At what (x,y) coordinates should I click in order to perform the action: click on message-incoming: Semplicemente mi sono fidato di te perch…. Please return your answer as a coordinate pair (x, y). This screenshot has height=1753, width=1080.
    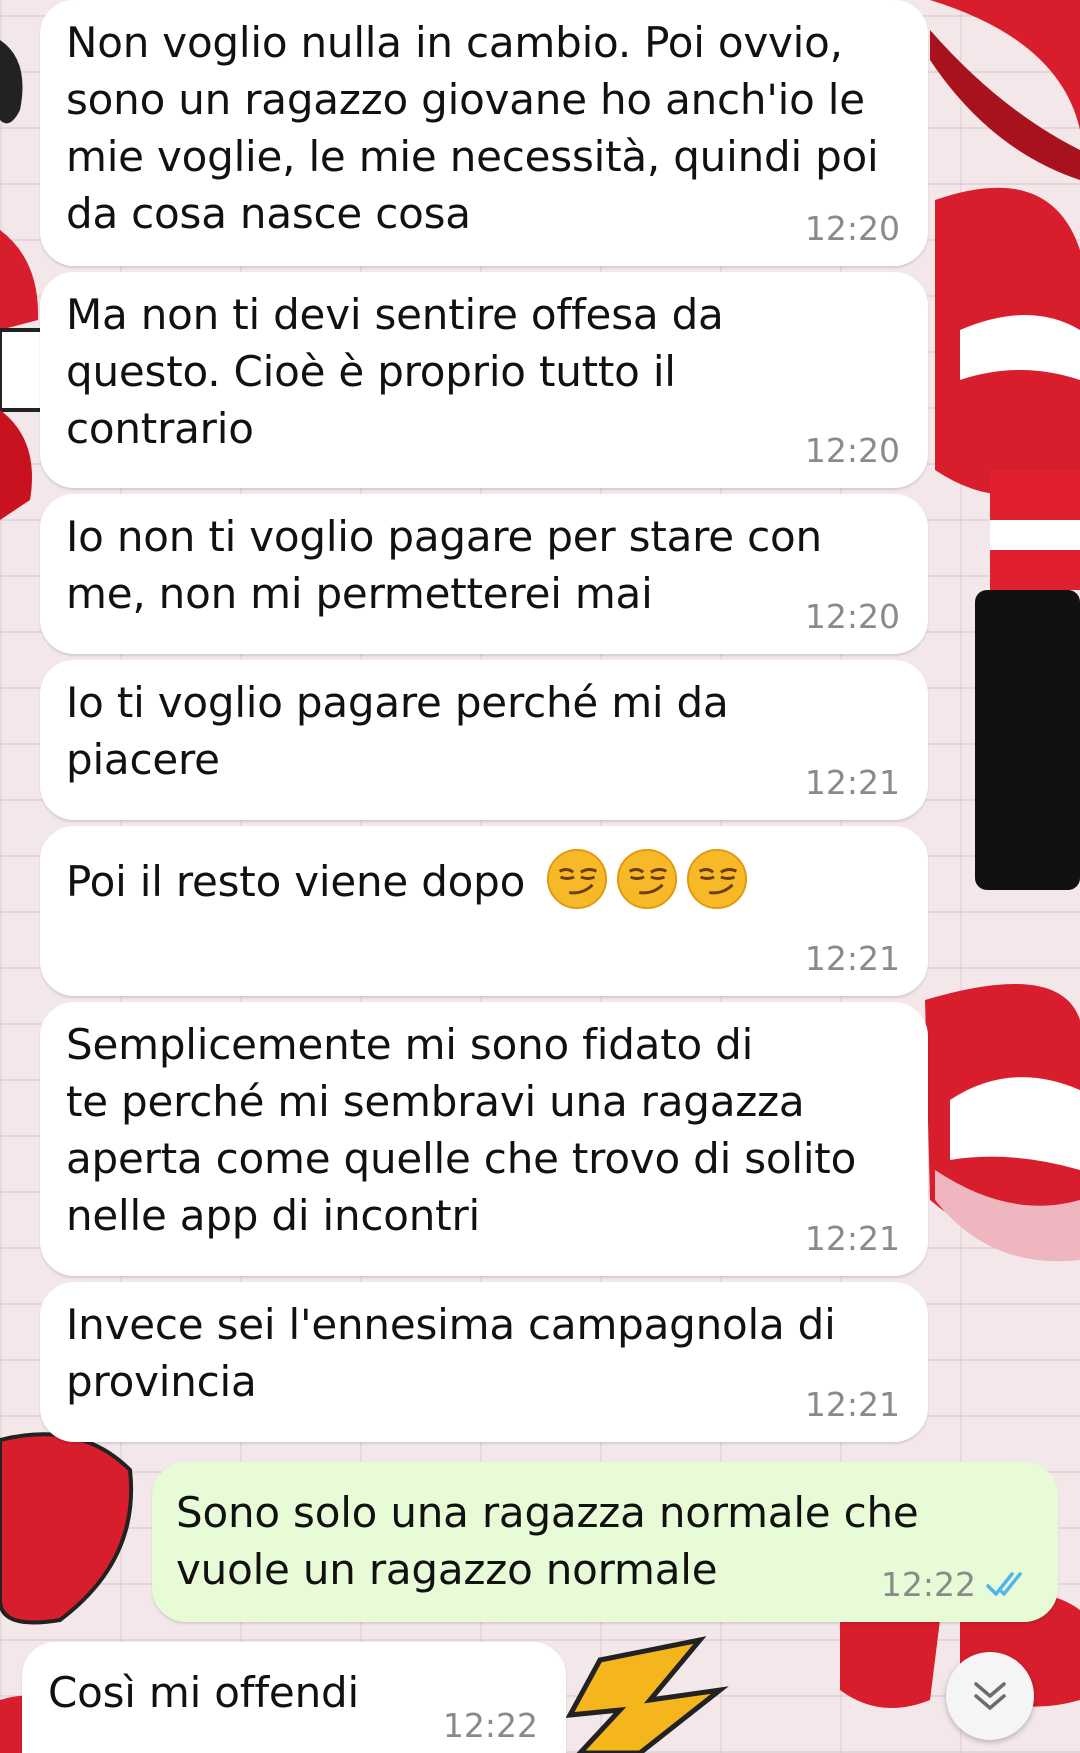
    Looking at the image, I should click on (484, 1139).